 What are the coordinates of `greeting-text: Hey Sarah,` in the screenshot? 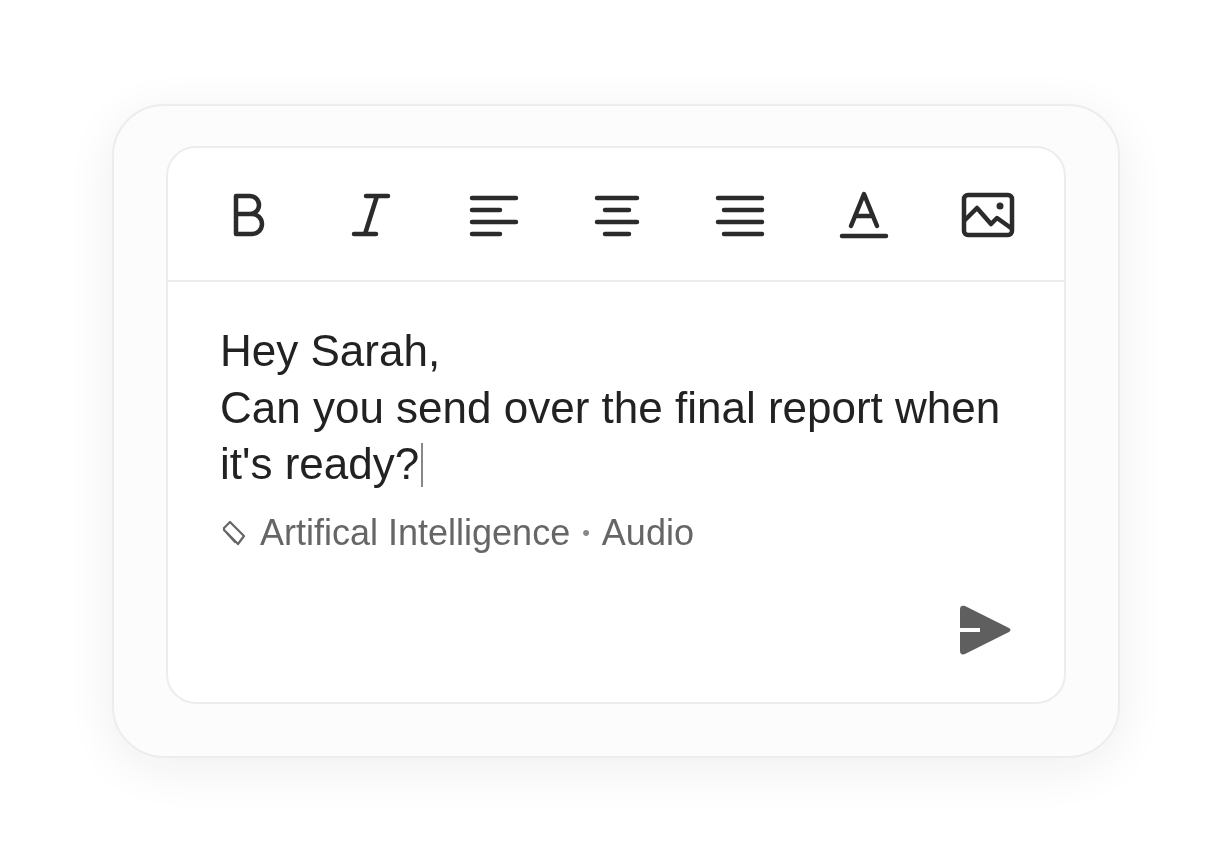 It's located at (331, 351).